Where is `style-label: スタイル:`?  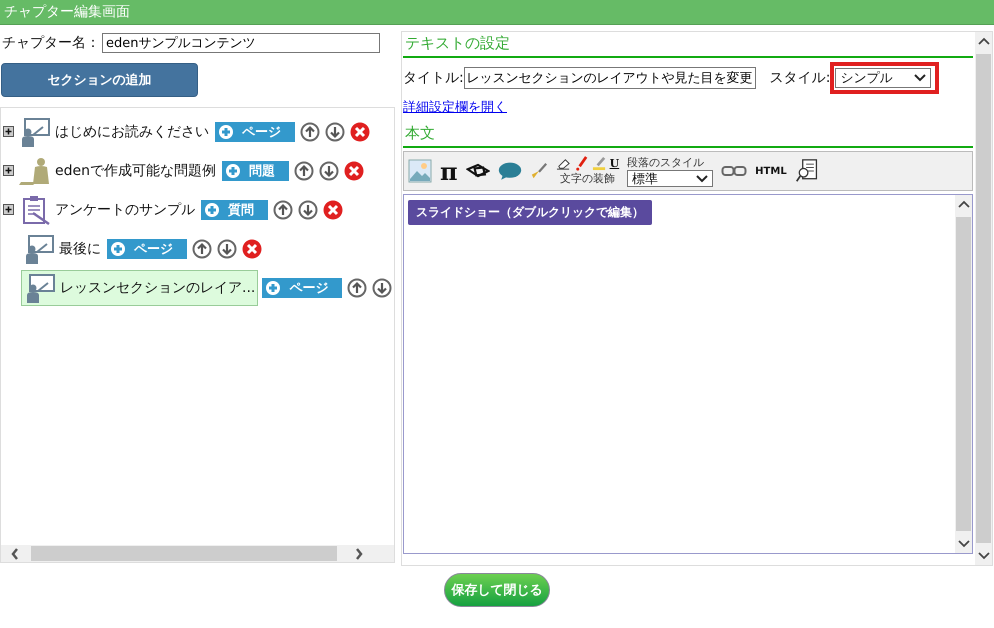 style-label: スタイル: is located at coordinates (800, 78).